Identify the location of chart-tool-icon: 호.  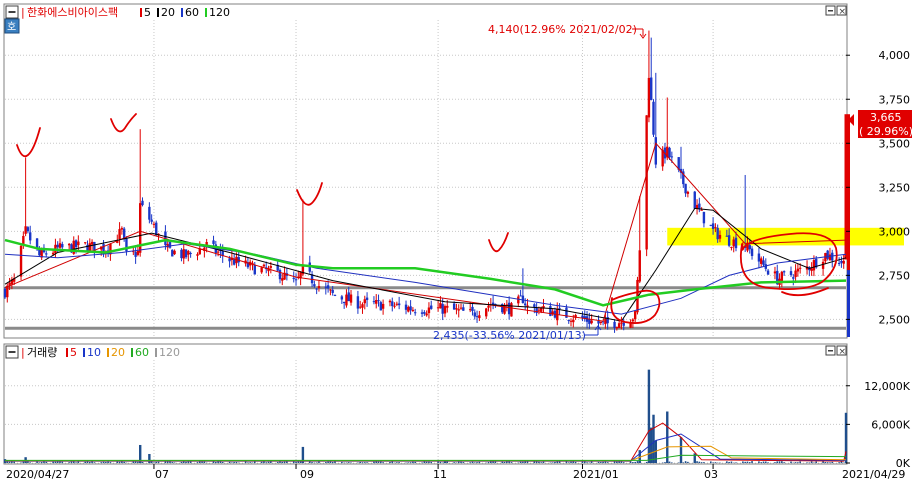
(12, 26).